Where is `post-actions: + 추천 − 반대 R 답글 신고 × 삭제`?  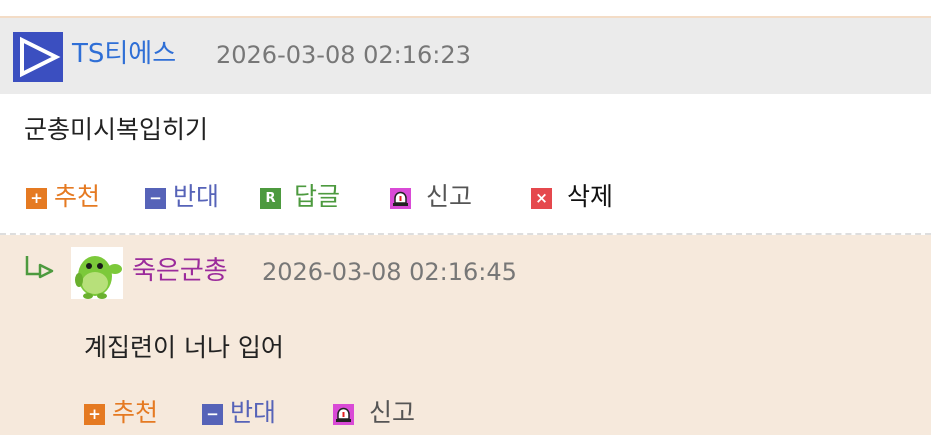 post-actions: + 추천 − 반대 R 답글 신고 × 삭제 is located at coordinates (336, 197).